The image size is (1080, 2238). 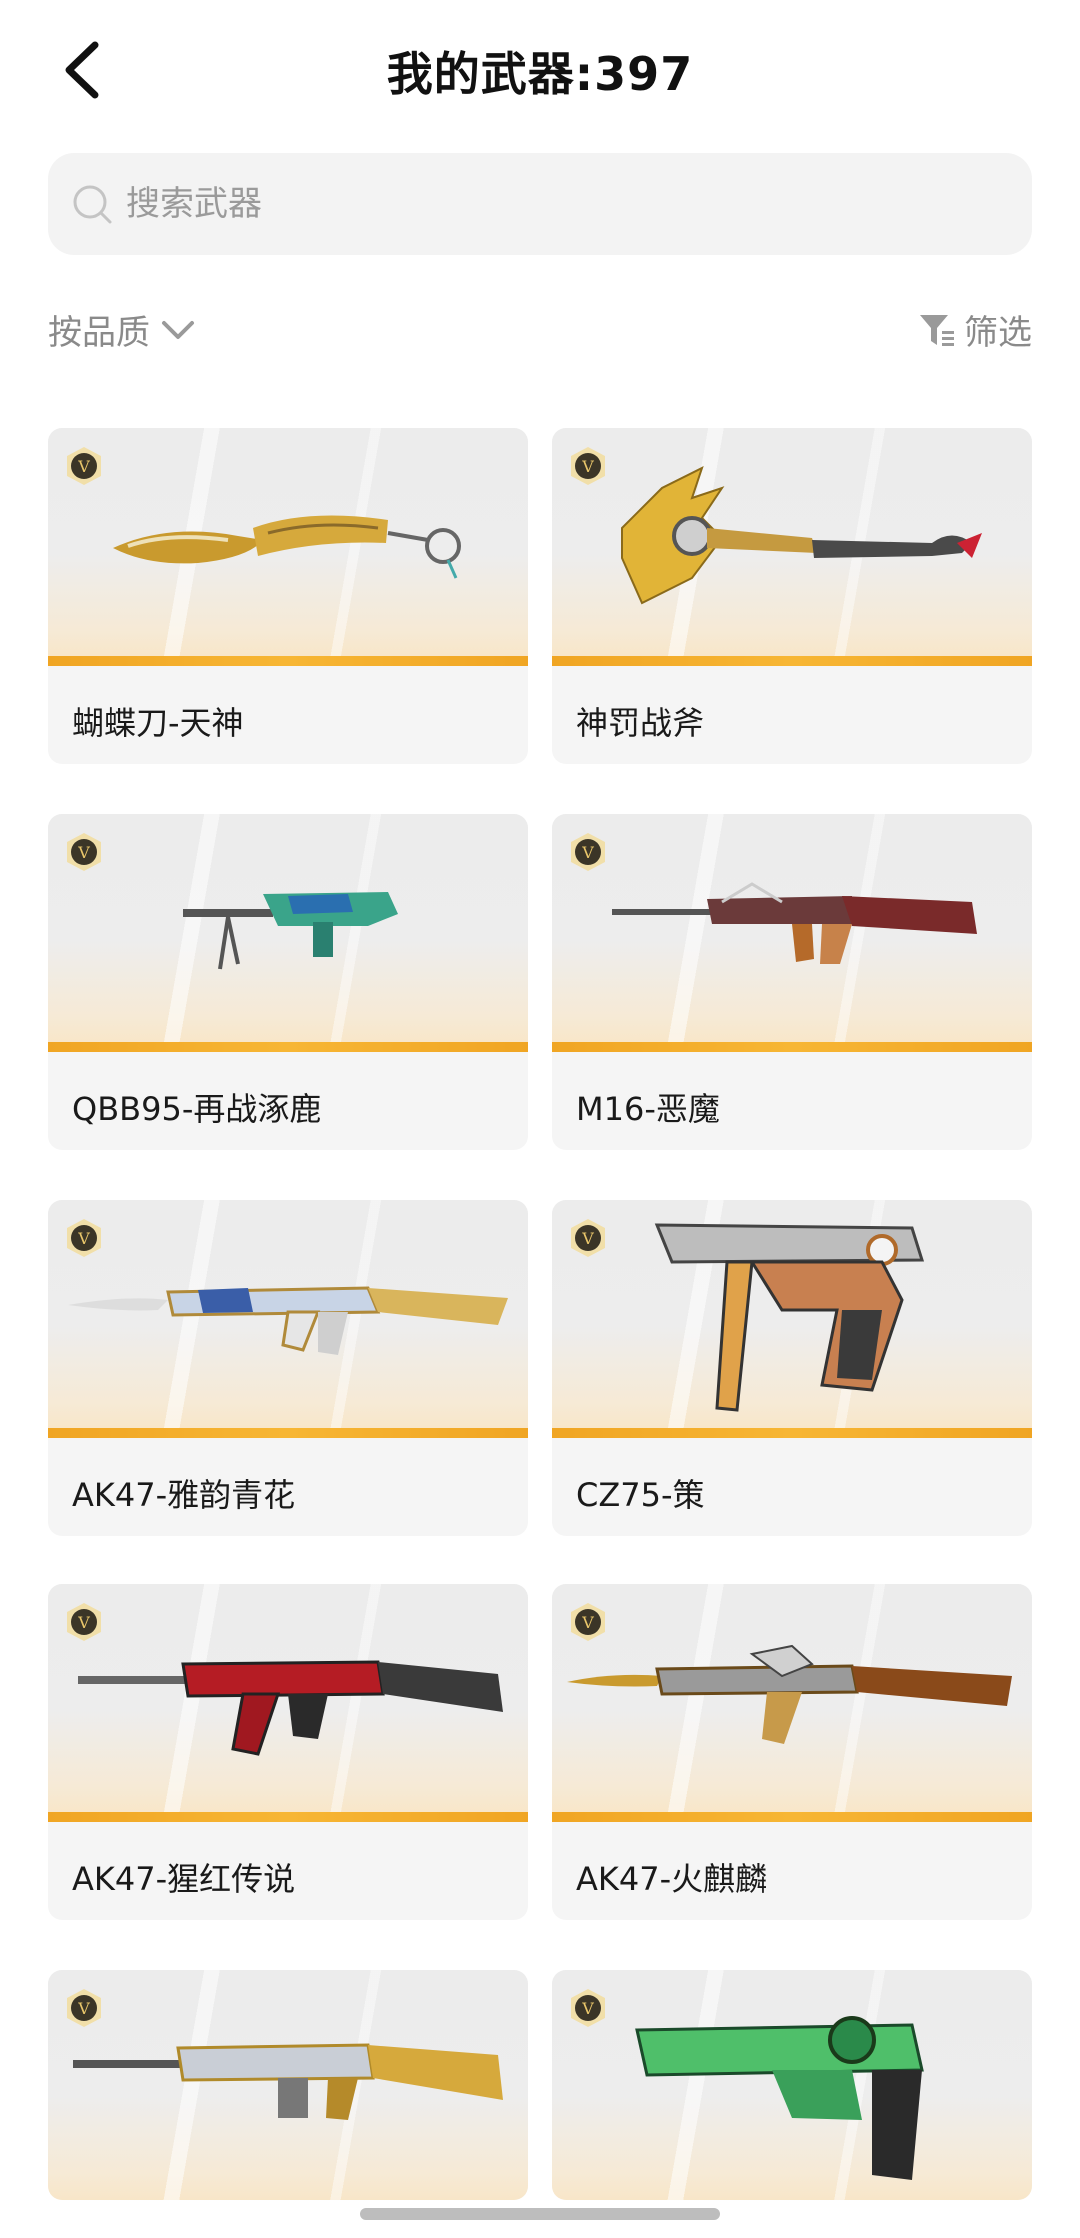 What do you see at coordinates (540, 74) in the screenshot?
I see `page-title: 我的武器:397` at bounding box center [540, 74].